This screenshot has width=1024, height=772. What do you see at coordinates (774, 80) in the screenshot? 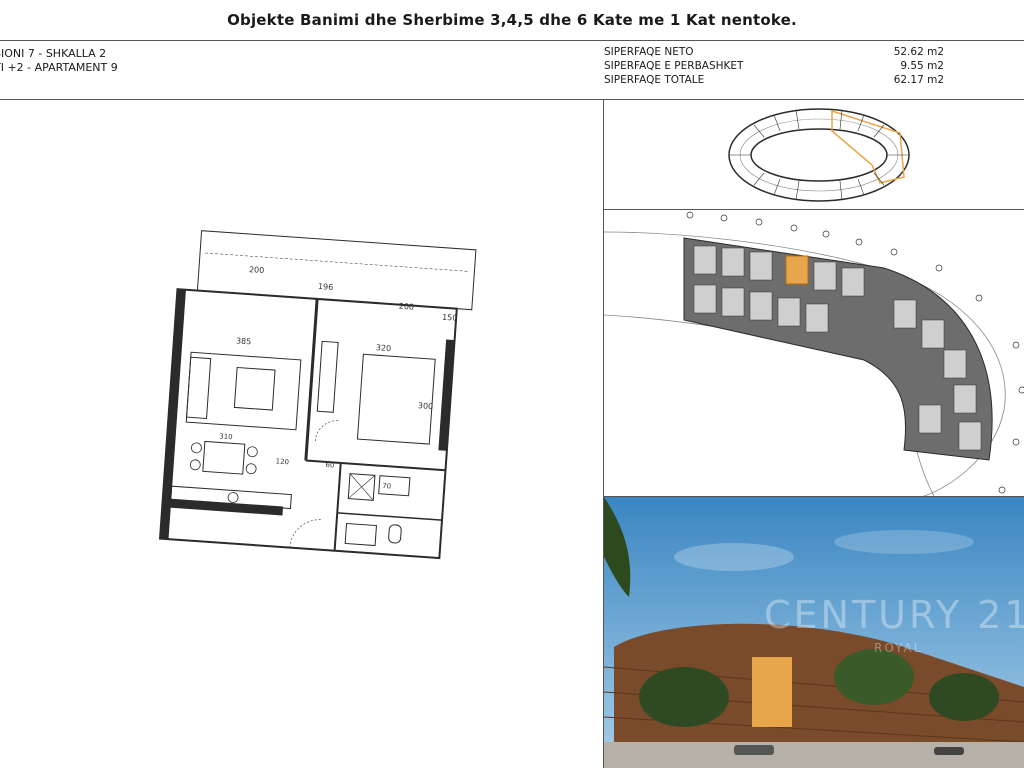
I see `area-row-totale: SIPERFAQE TOTALE 62.17 m2` at bounding box center [774, 80].